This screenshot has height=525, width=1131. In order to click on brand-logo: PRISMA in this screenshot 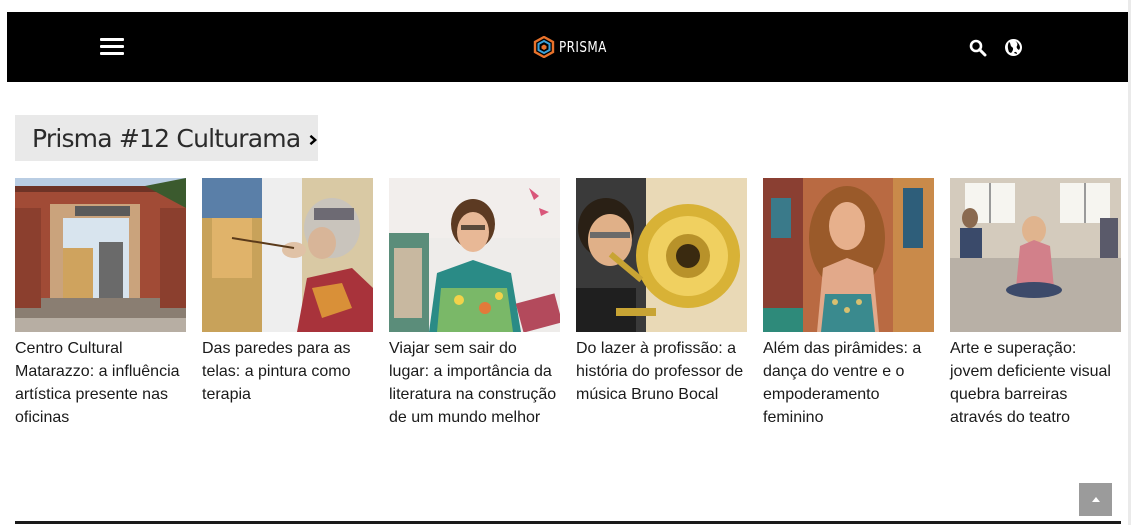, I will do `click(576, 47)`.